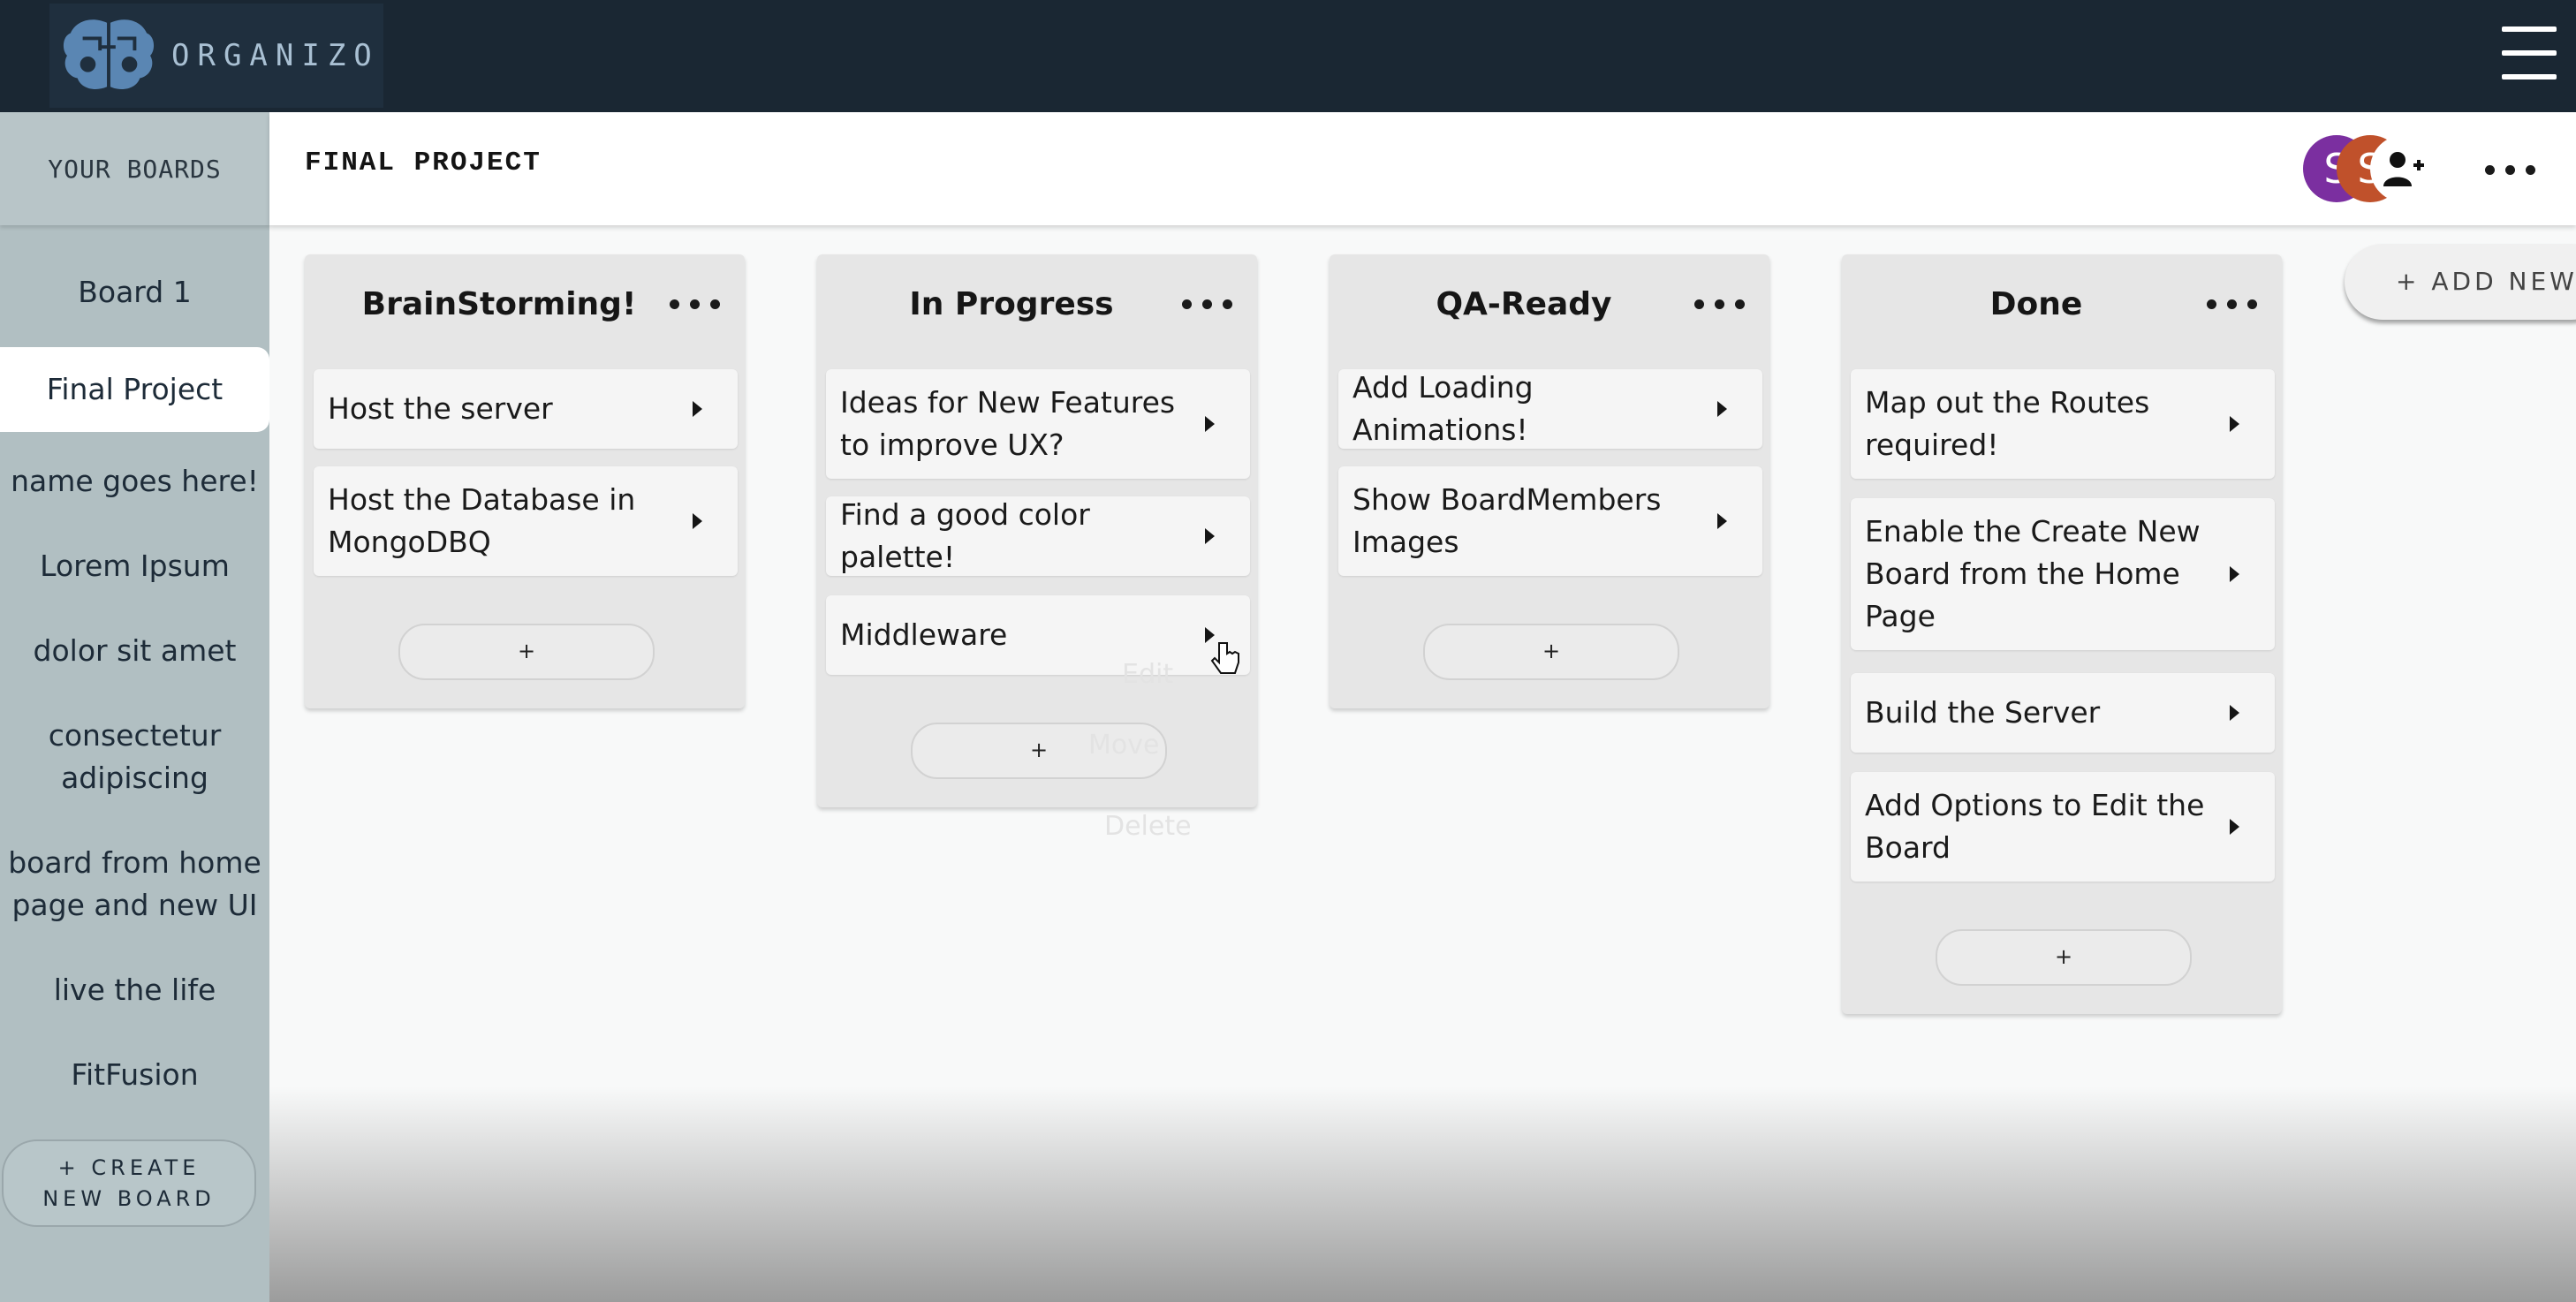 The height and width of the screenshot is (1302, 2576). I want to click on task-card: Add Options to Edit the Board, so click(2063, 827).